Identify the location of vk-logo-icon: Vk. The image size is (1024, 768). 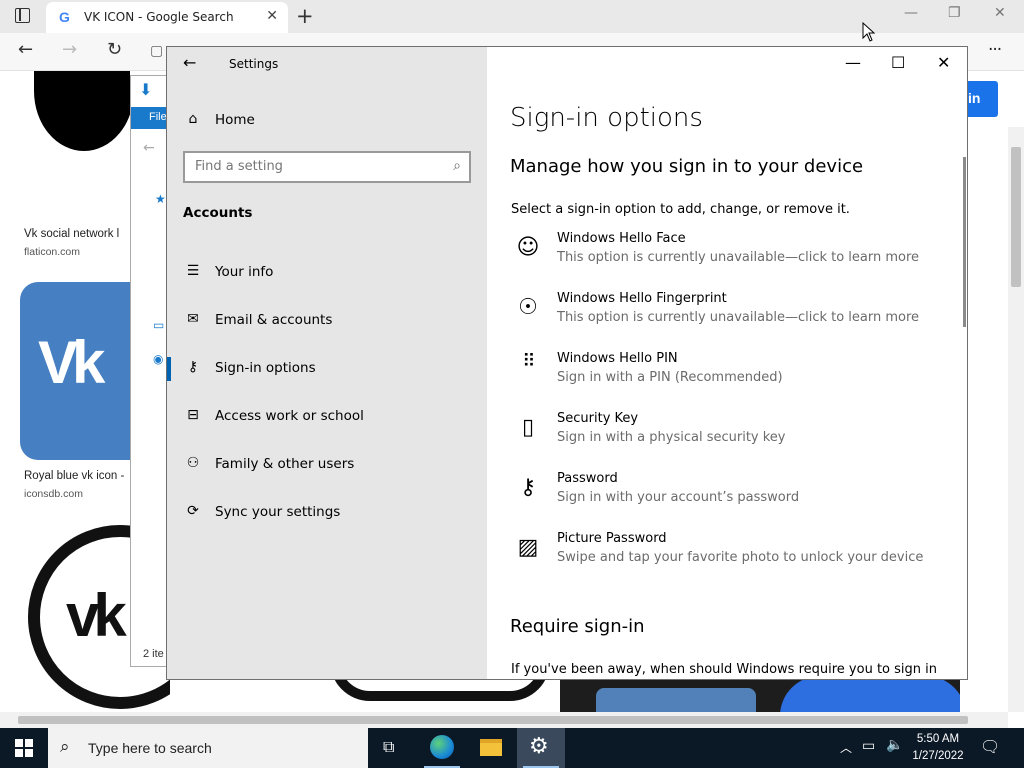
(71, 362).